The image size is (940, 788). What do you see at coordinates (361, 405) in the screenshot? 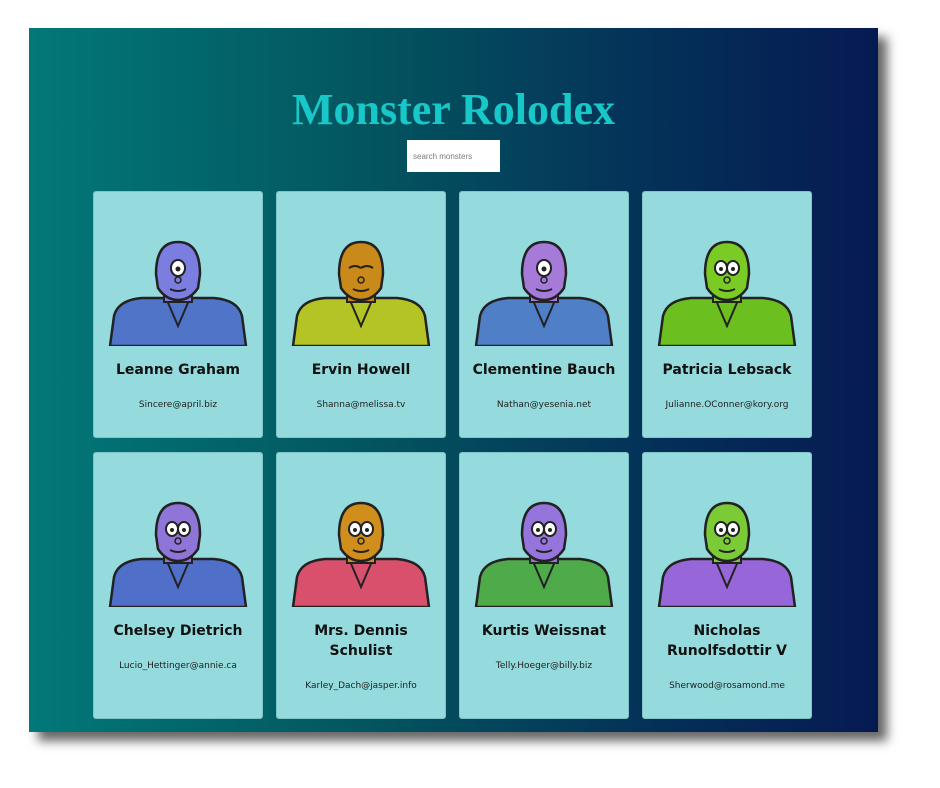
I see `monster-email: Shanna@melissa.tv` at bounding box center [361, 405].